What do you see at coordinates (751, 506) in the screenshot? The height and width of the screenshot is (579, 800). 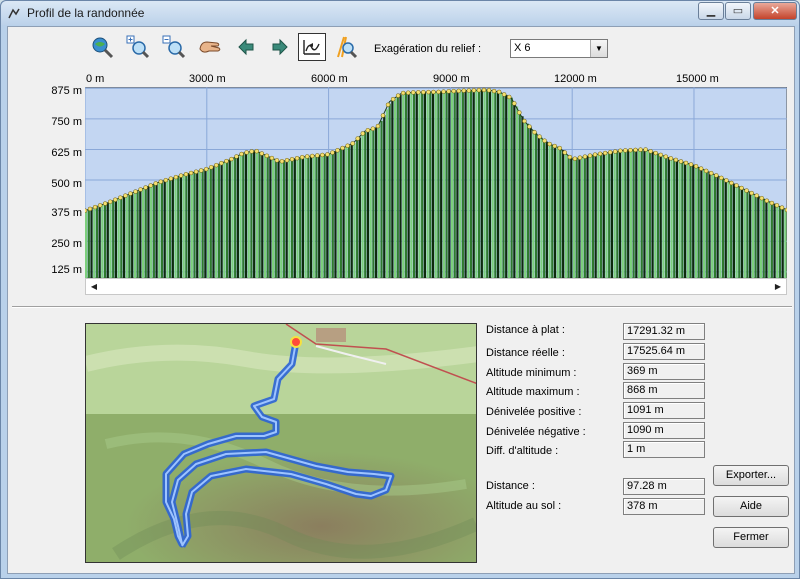 I see `help-button: Aide` at bounding box center [751, 506].